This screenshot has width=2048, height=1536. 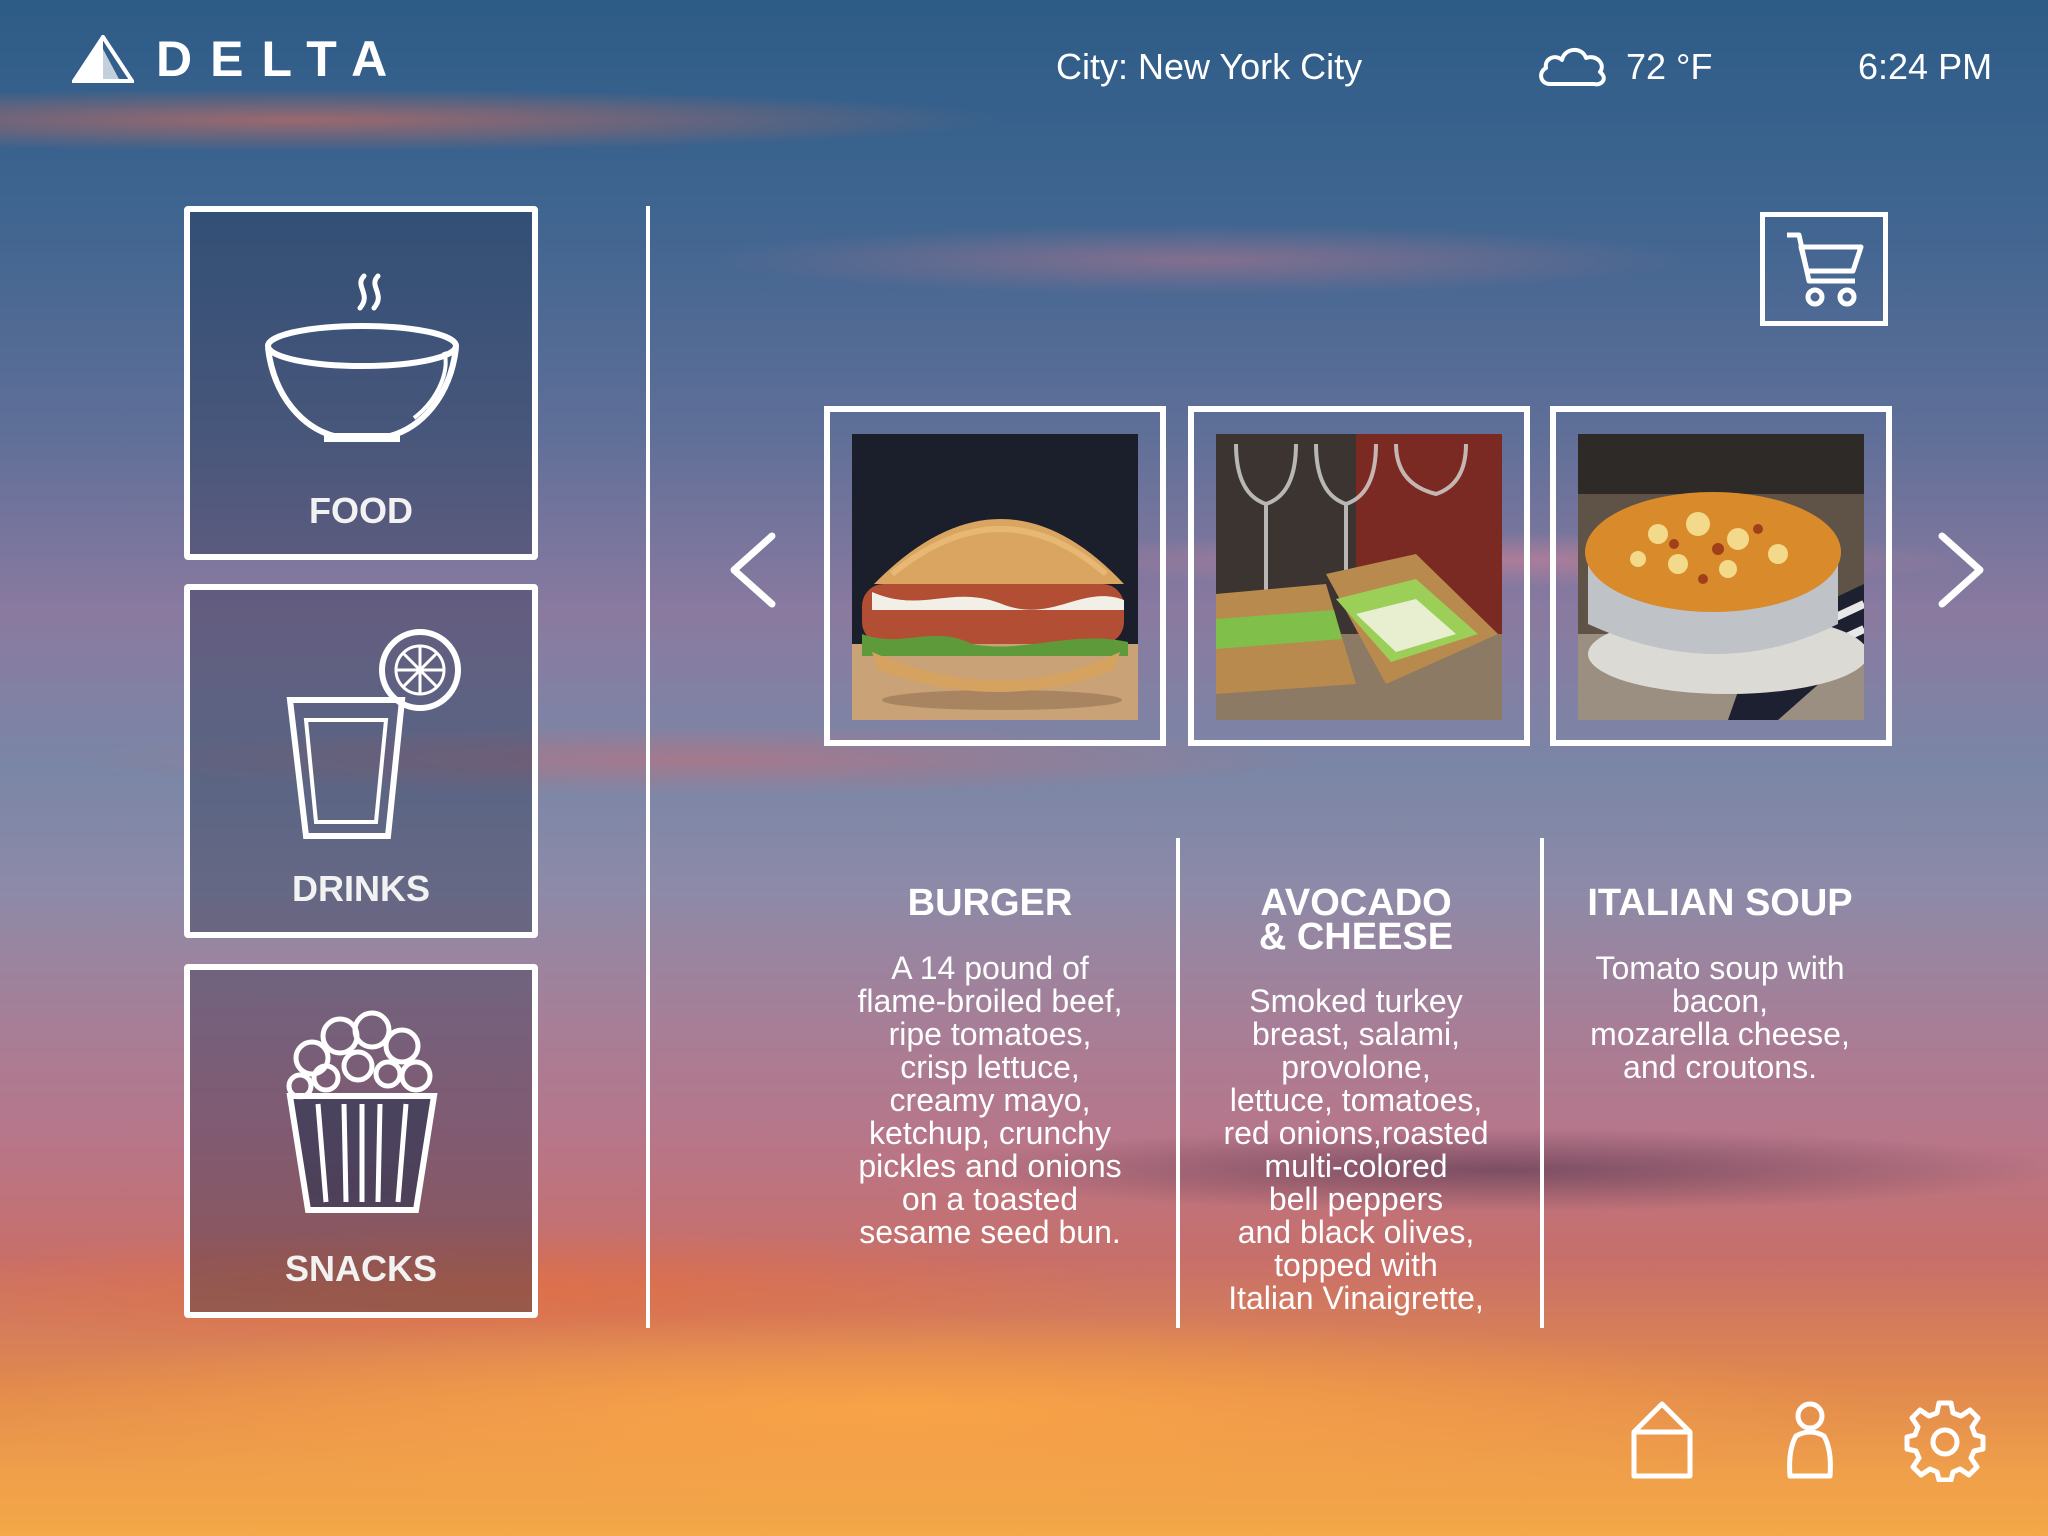 What do you see at coordinates (1810, 1441) in the screenshot?
I see `person-icon` at bounding box center [1810, 1441].